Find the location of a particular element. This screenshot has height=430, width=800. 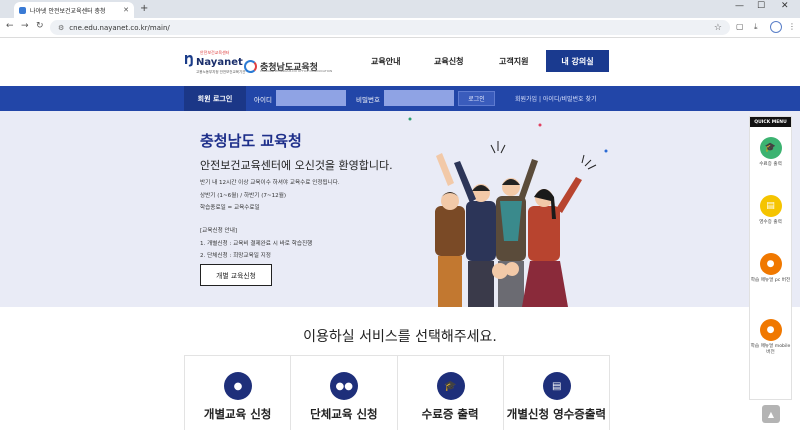

login-bar: 회원 로그인 아이디 비밀번호 로그인 회원가입 | 아이디/비밀번호 찾기 is located at coordinates (400, 98).